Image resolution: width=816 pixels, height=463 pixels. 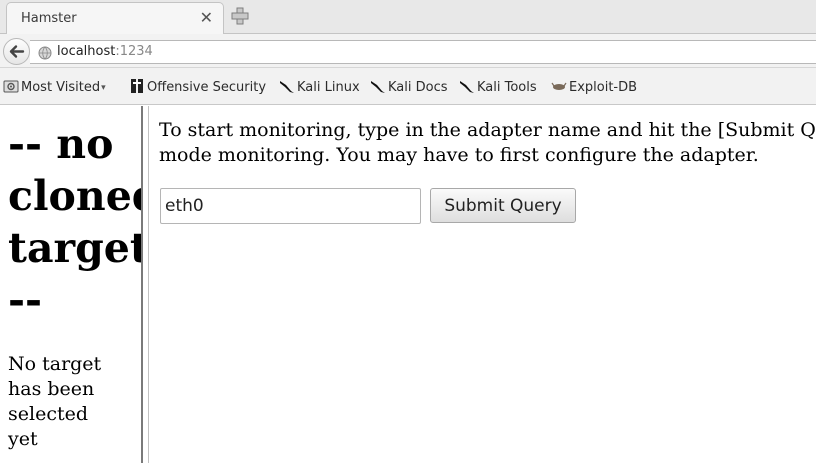 What do you see at coordinates (103, 88) in the screenshot?
I see `chevron-down-icon: ▾` at bounding box center [103, 88].